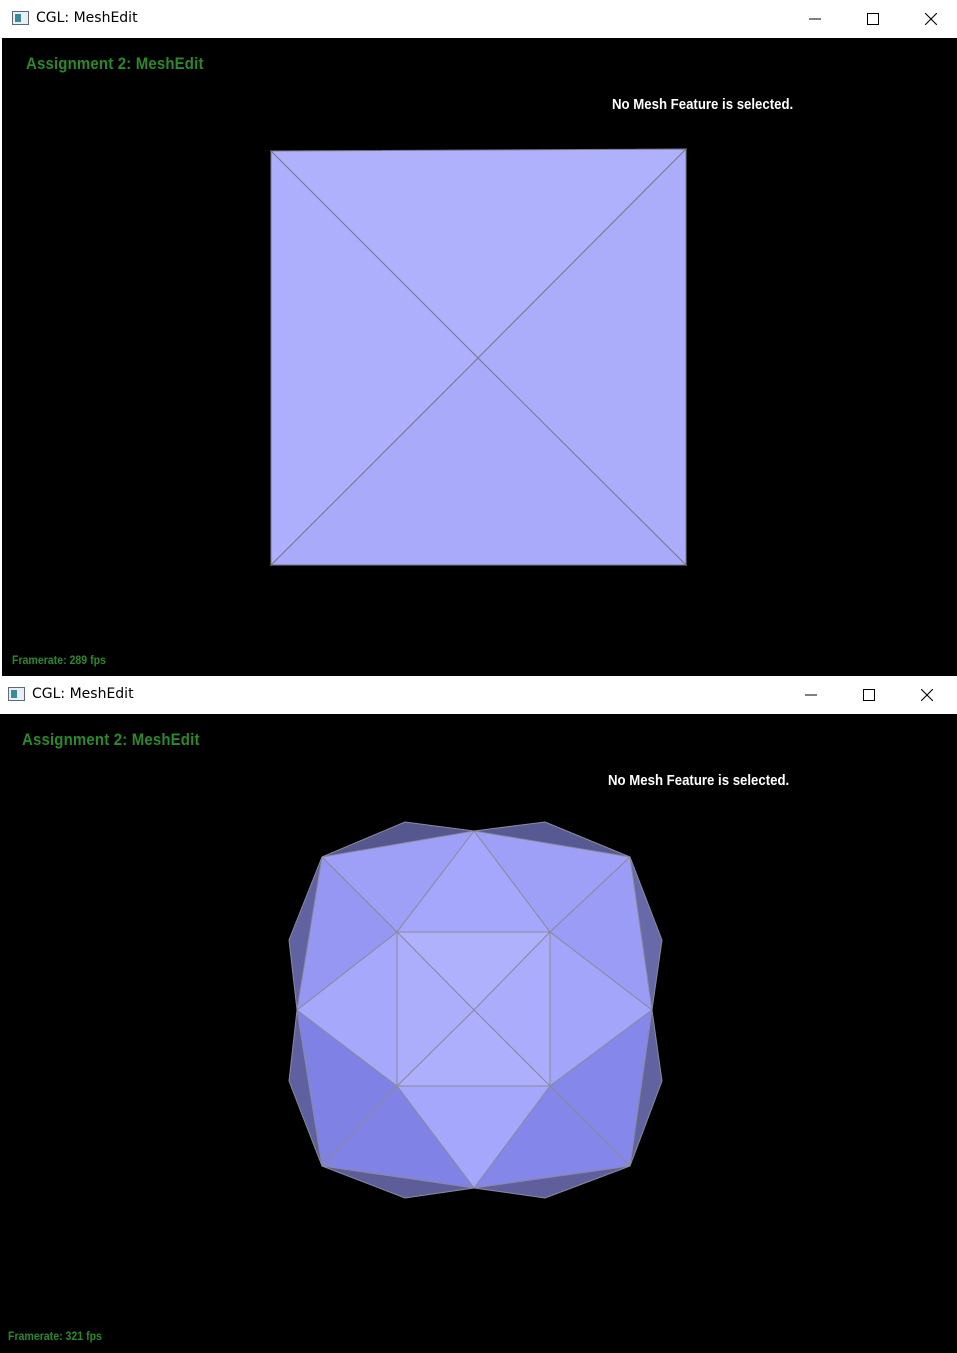 The width and height of the screenshot is (957, 1353). What do you see at coordinates (55, 1336) in the screenshot?
I see `framerate-readout: Framerate: 321 fps` at bounding box center [55, 1336].